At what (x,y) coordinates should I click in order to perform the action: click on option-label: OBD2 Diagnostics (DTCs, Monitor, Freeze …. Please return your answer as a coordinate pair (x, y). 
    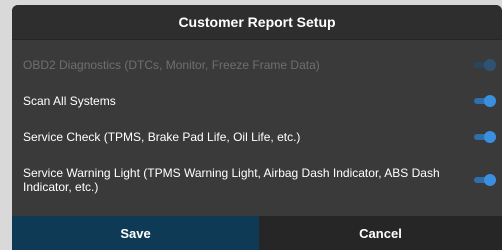
    Looking at the image, I should click on (171, 65).